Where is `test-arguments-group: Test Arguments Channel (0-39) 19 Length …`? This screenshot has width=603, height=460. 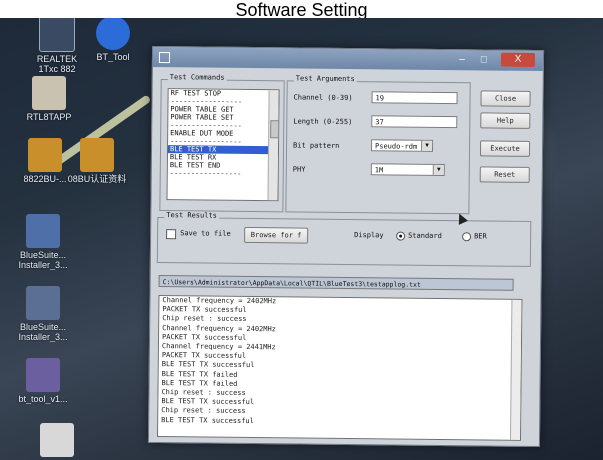 test-arguments-group: Test Arguments Channel (0-39) 19 Length … is located at coordinates (378, 144).